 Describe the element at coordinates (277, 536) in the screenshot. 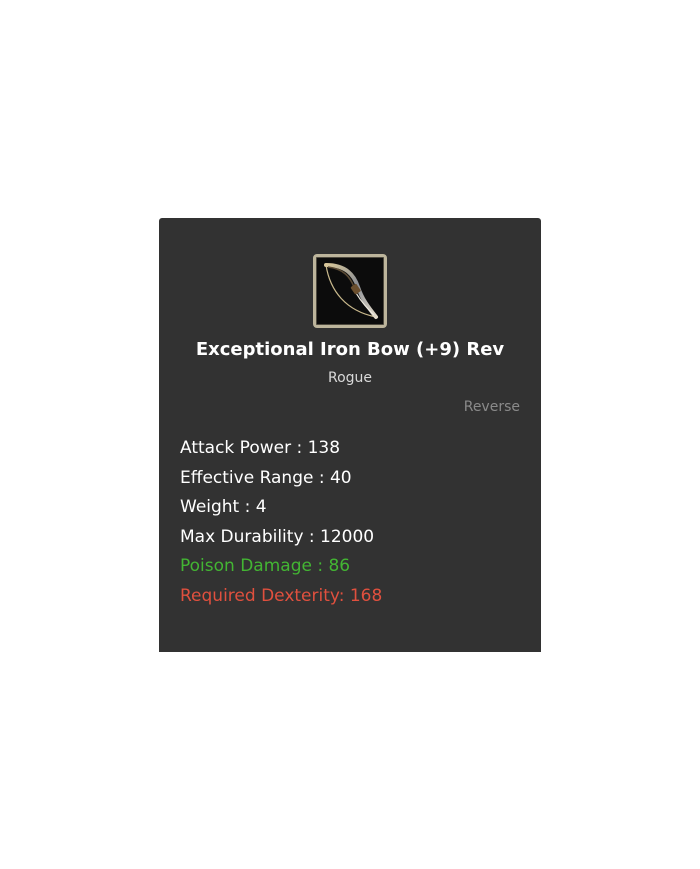

I see `stat-max-durability: Max Durability : 12000` at that location.